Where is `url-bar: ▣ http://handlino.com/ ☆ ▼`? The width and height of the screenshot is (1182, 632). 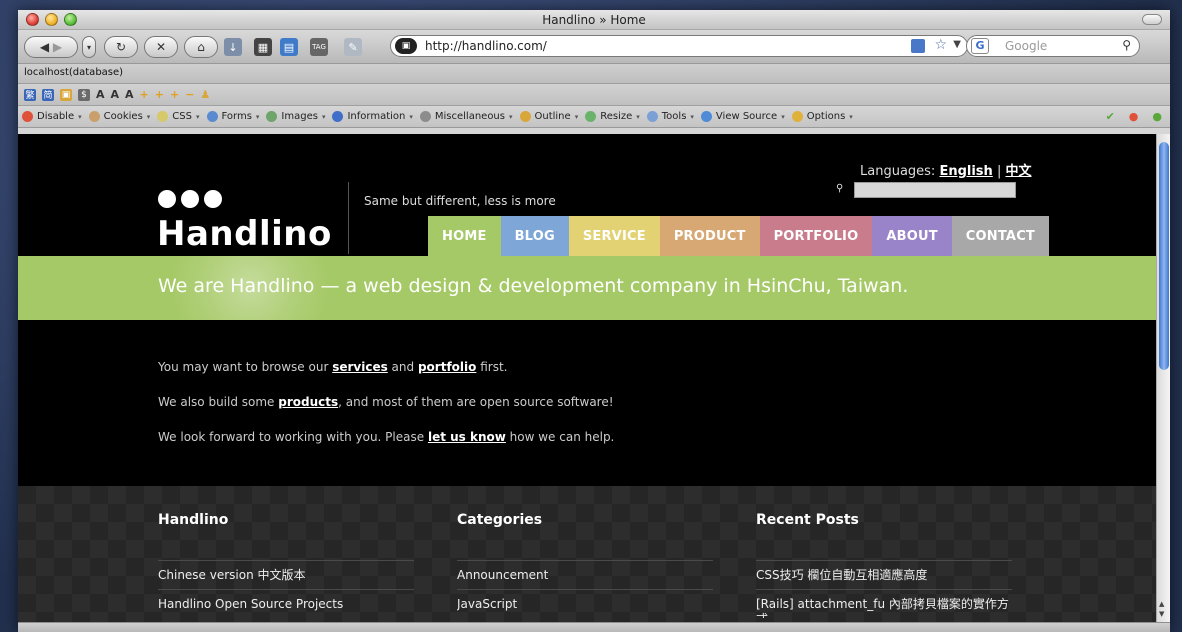
url-bar: ▣ http://handlino.com/ ☆ ▼ is located at coordinates (679, 46).